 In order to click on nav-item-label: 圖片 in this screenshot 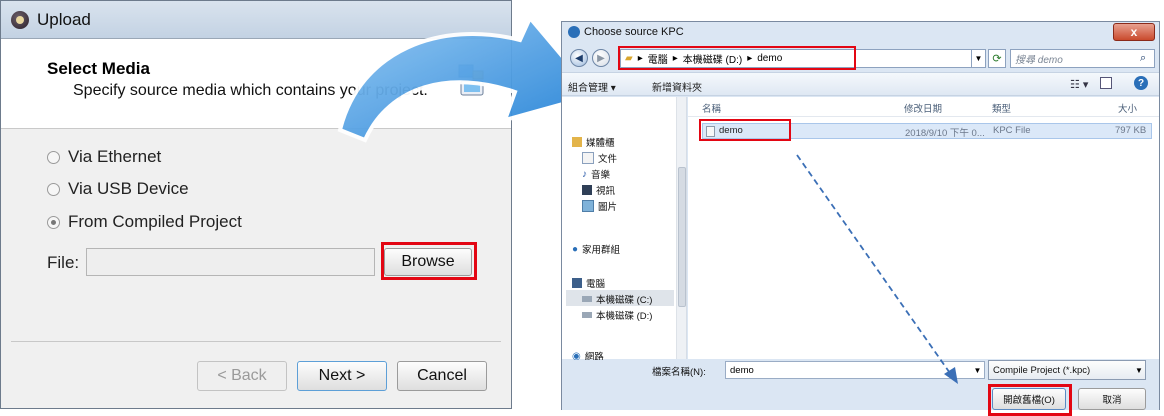, I will do `click(608, 207)`.